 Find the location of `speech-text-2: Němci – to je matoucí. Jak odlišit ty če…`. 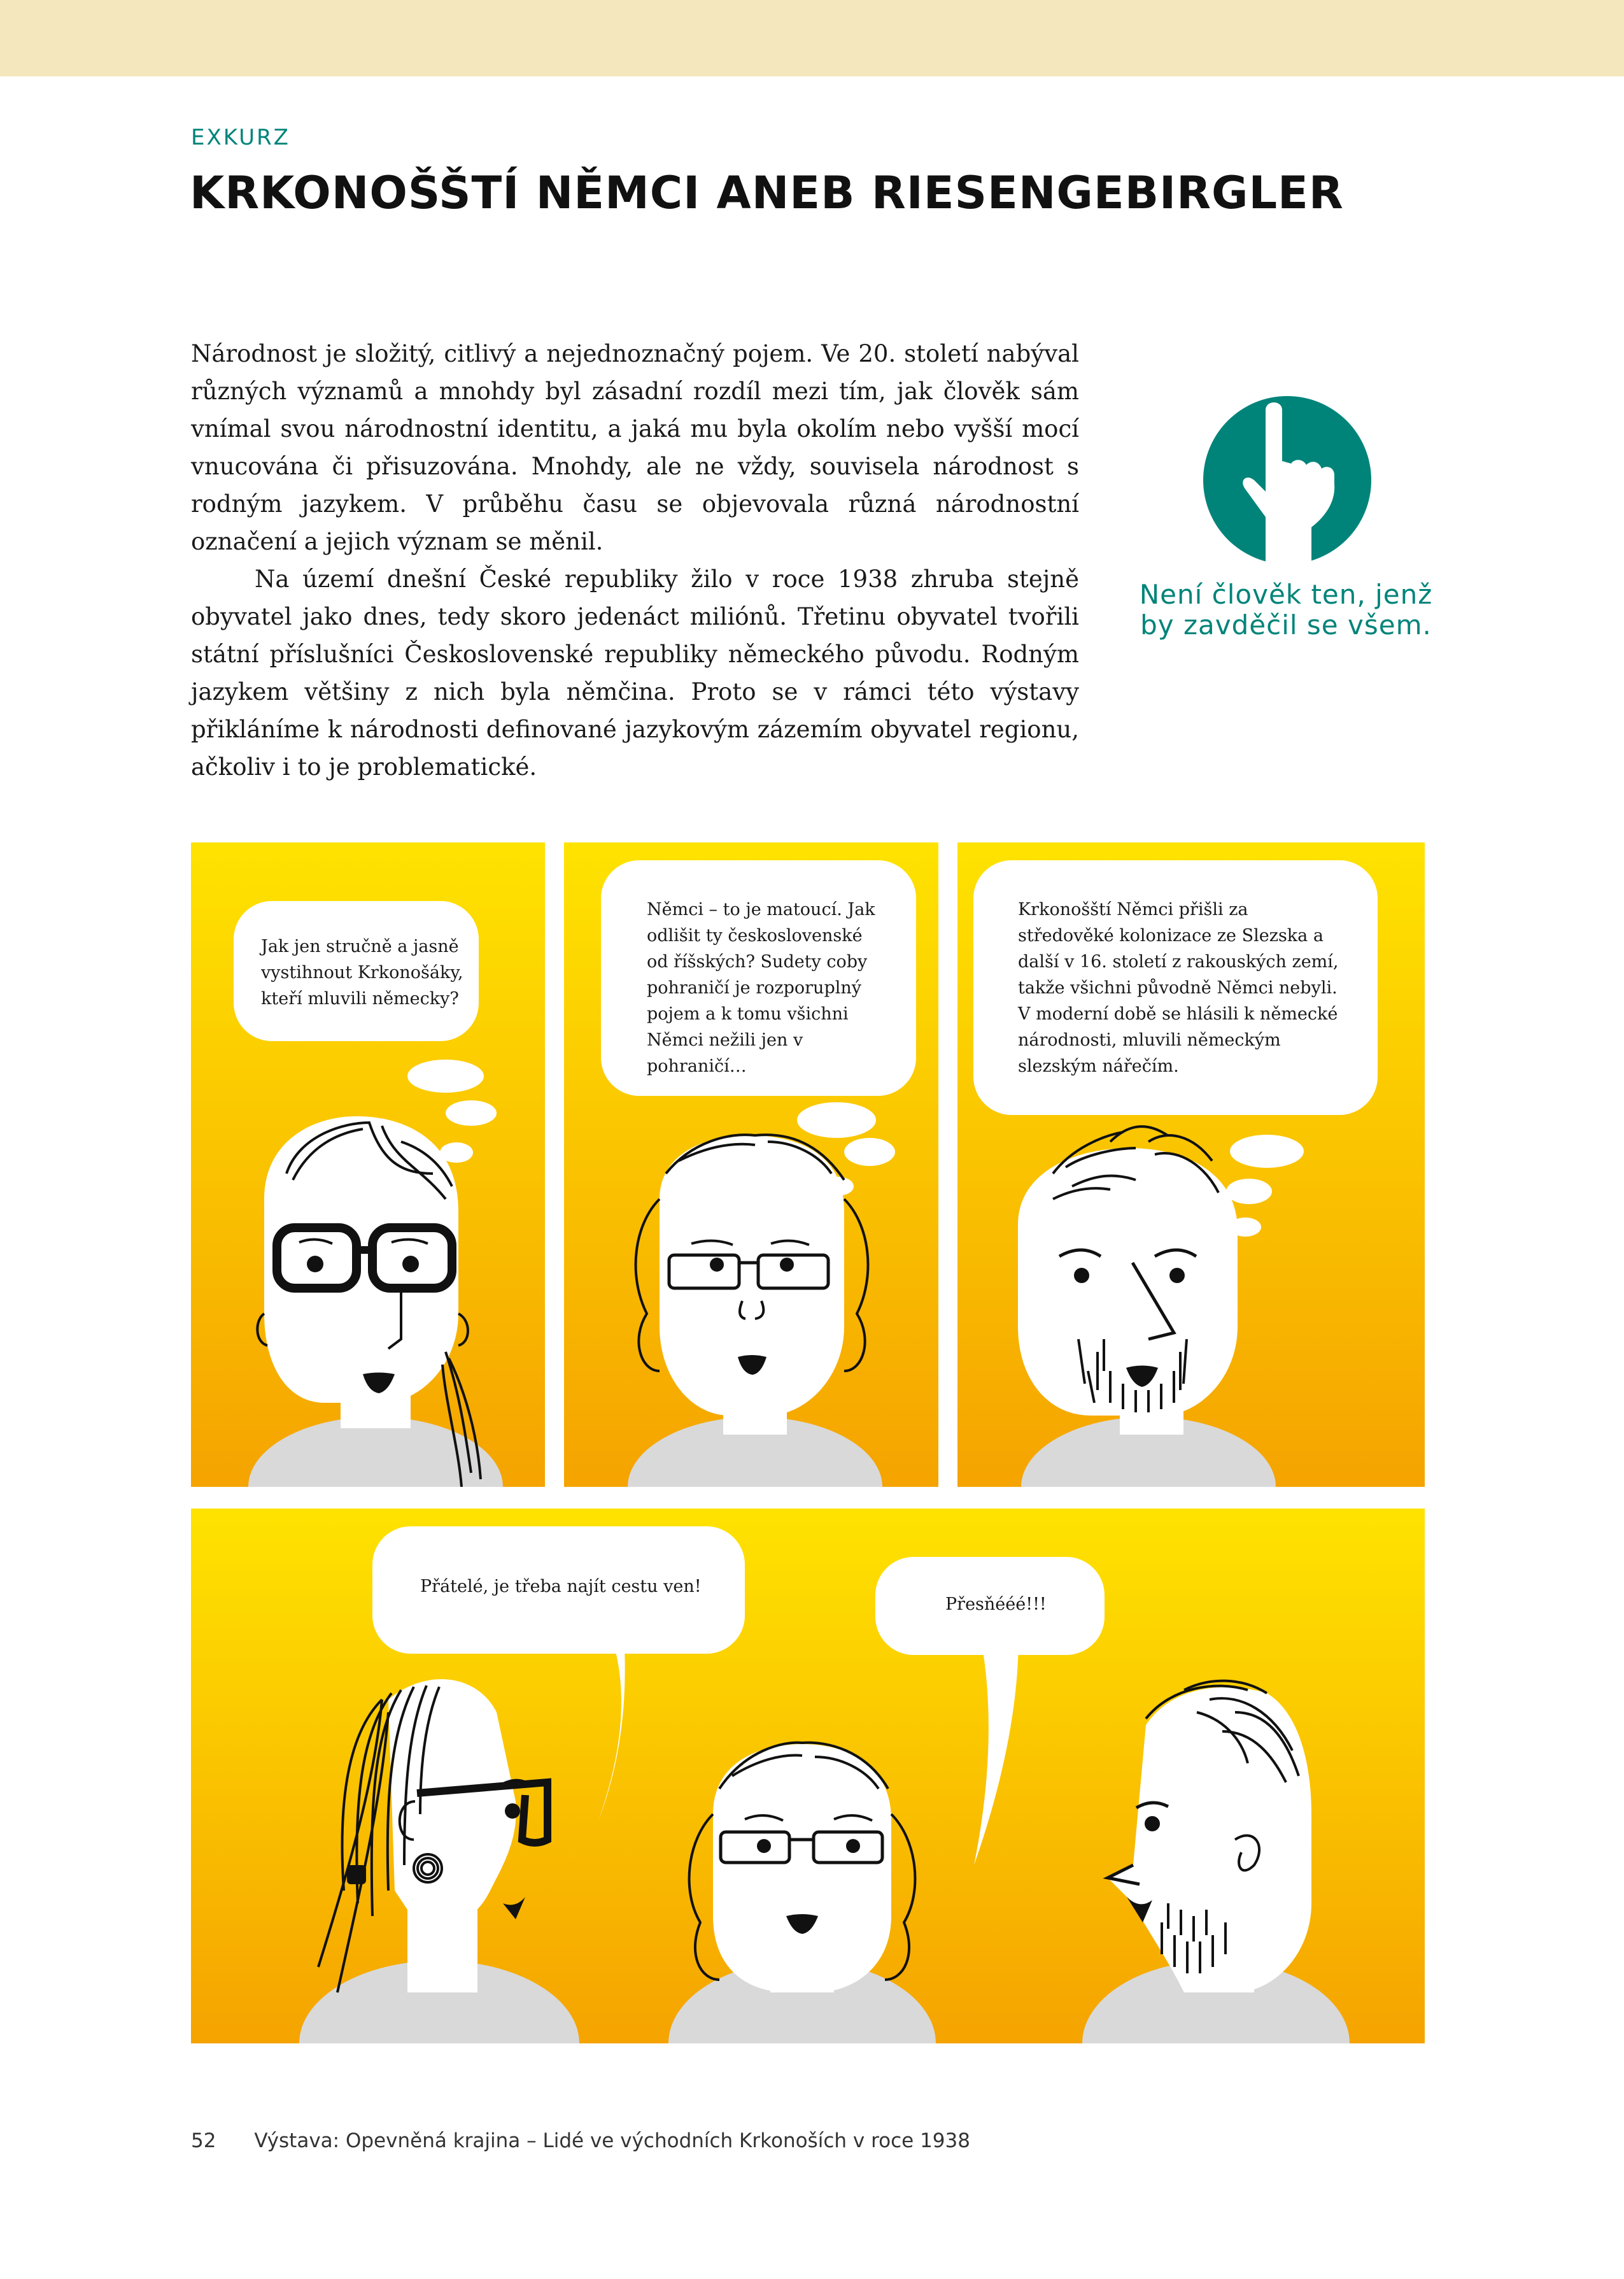

speech-text-2: Němci – to je matoucí. Jak odlišit ty če… is located at coordinates (761, 988).